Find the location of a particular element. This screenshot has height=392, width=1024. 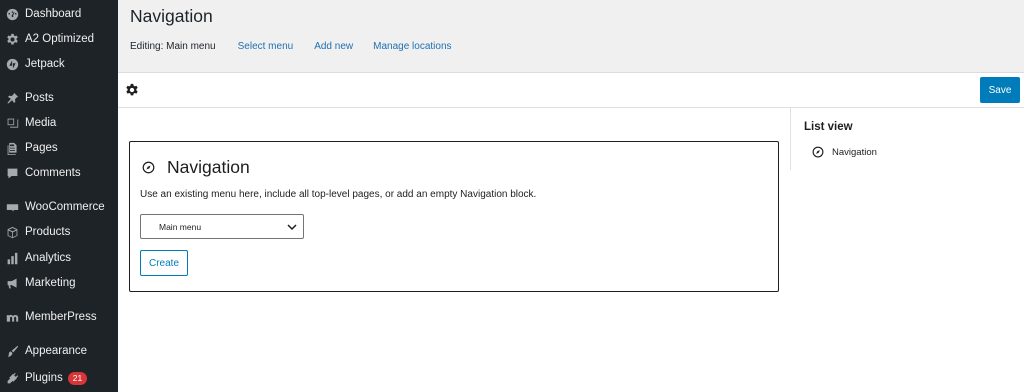

sidebar-item-pages: Pages is located at coordinates (59, 148).